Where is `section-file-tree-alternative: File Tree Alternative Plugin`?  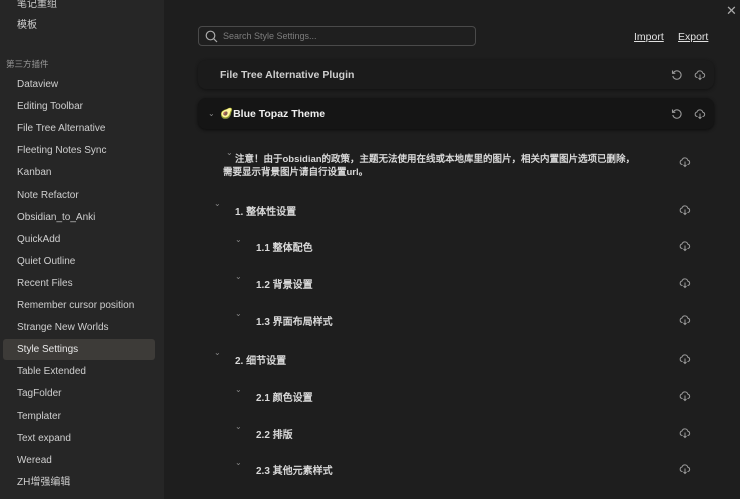 section-file-tree-alternative: File Tree Alternative Plugin is located at coordinates (456, 74).